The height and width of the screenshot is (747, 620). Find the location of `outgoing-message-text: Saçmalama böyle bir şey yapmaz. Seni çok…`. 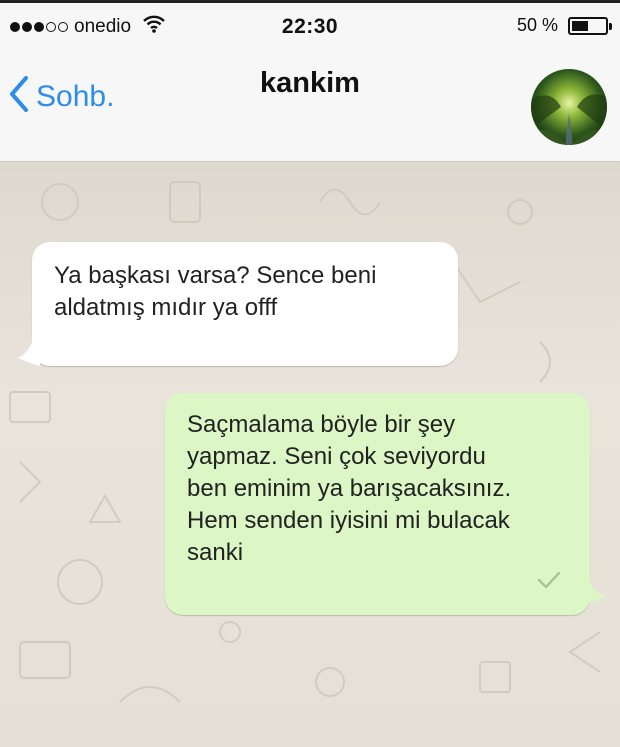

outgoing-message-text: Saçmalama böyle bir şey yapmaz. Seni çok… is located at coordinates (349, 488).